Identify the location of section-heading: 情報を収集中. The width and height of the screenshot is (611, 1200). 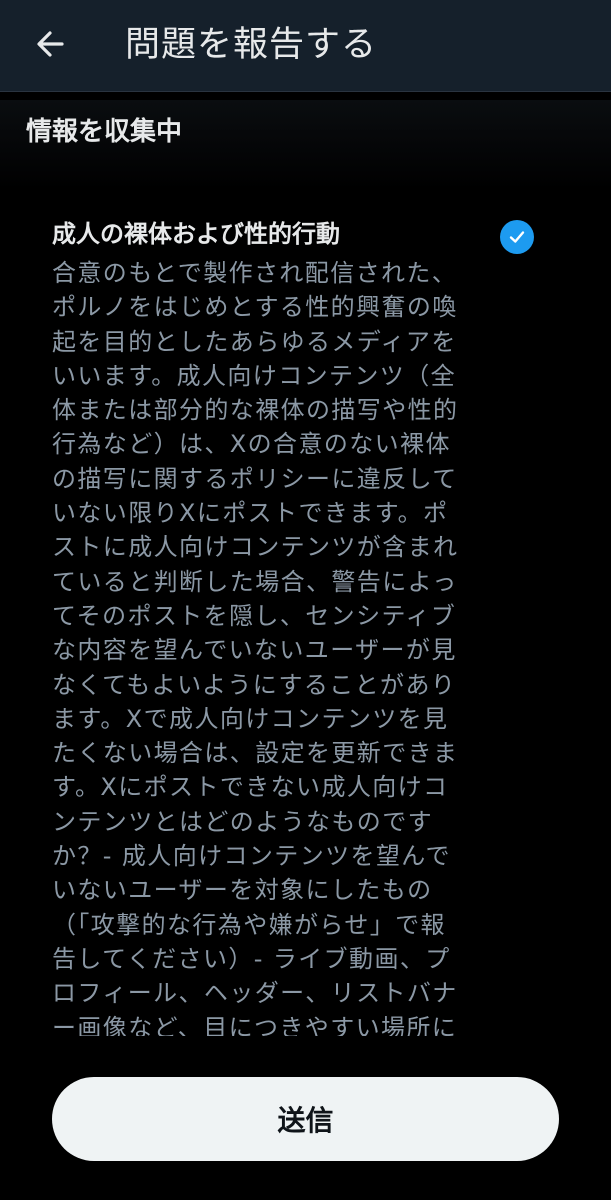
(104, 132).